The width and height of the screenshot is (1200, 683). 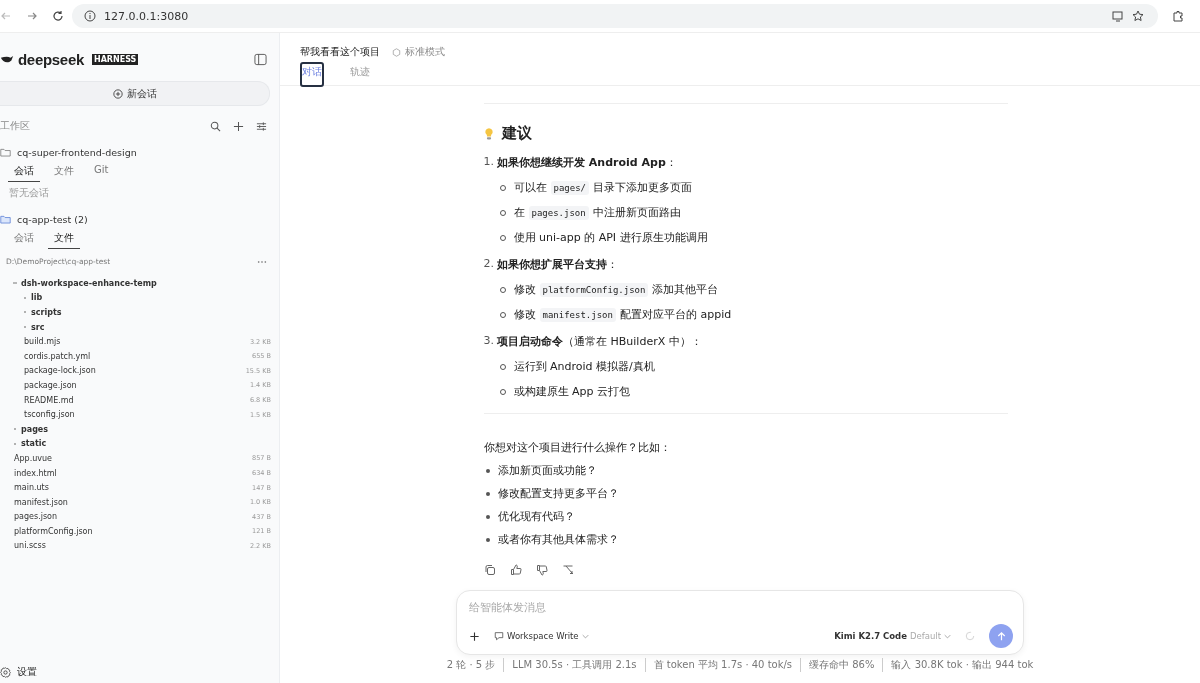 What do you see at coordinates (48, 415) in the screenshot?
I see `file-name: tsconfig.json` at bounding box center [48, 415].